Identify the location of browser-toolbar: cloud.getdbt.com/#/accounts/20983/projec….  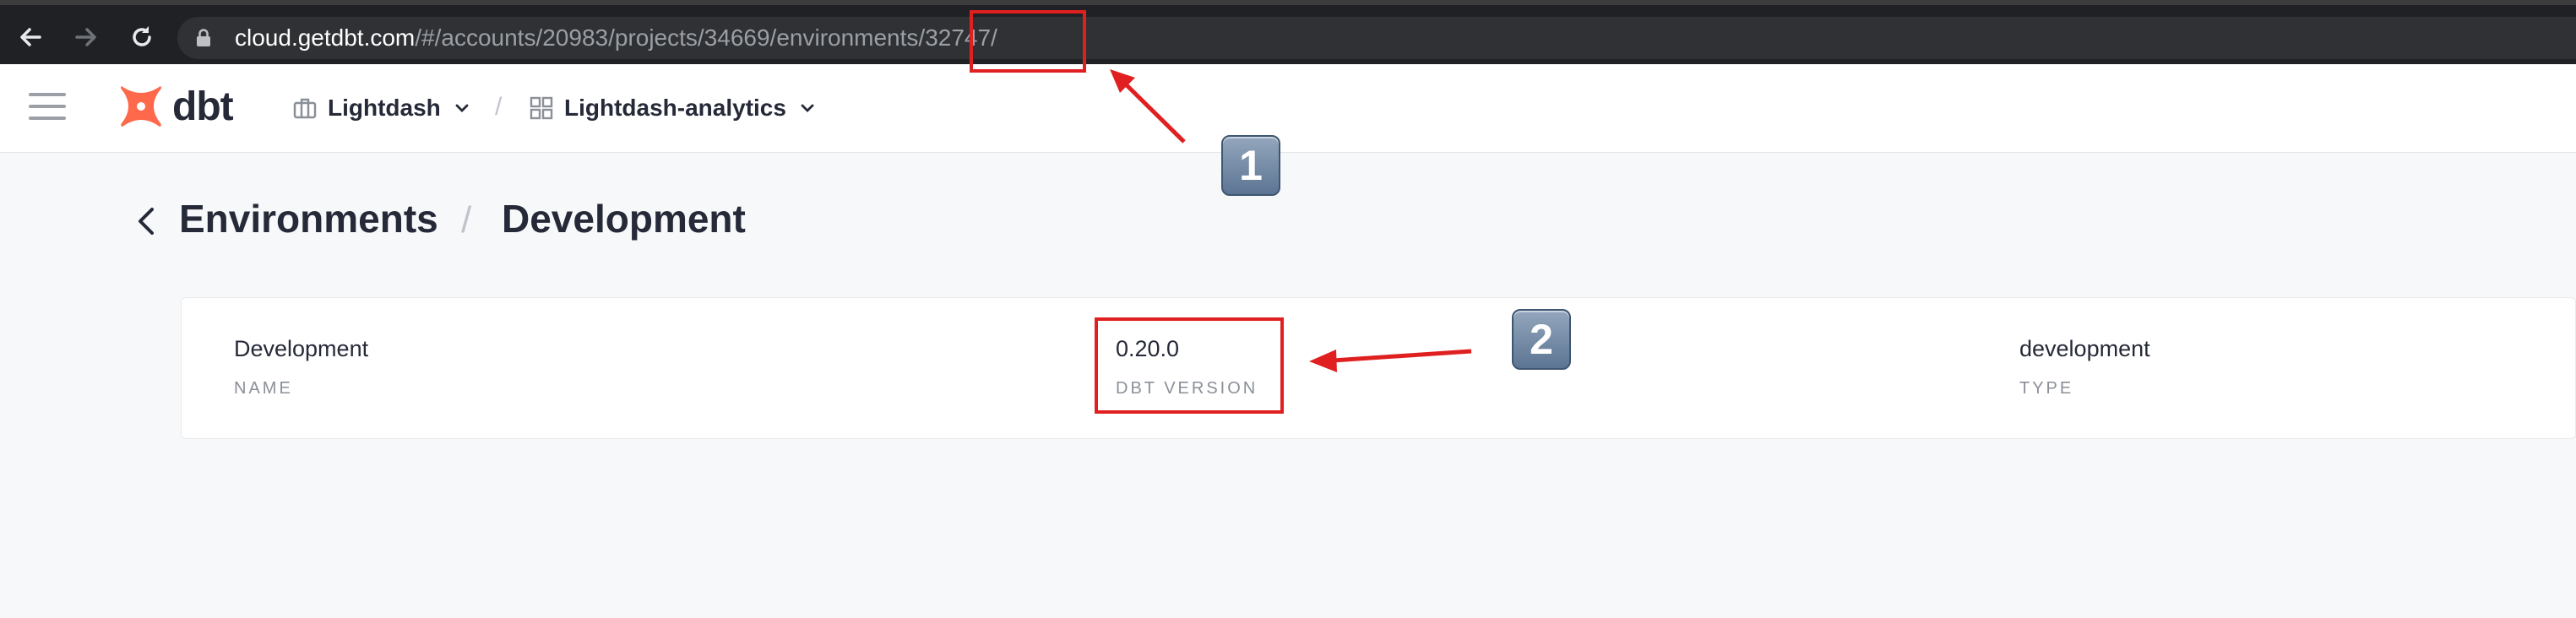
(1288, 32).